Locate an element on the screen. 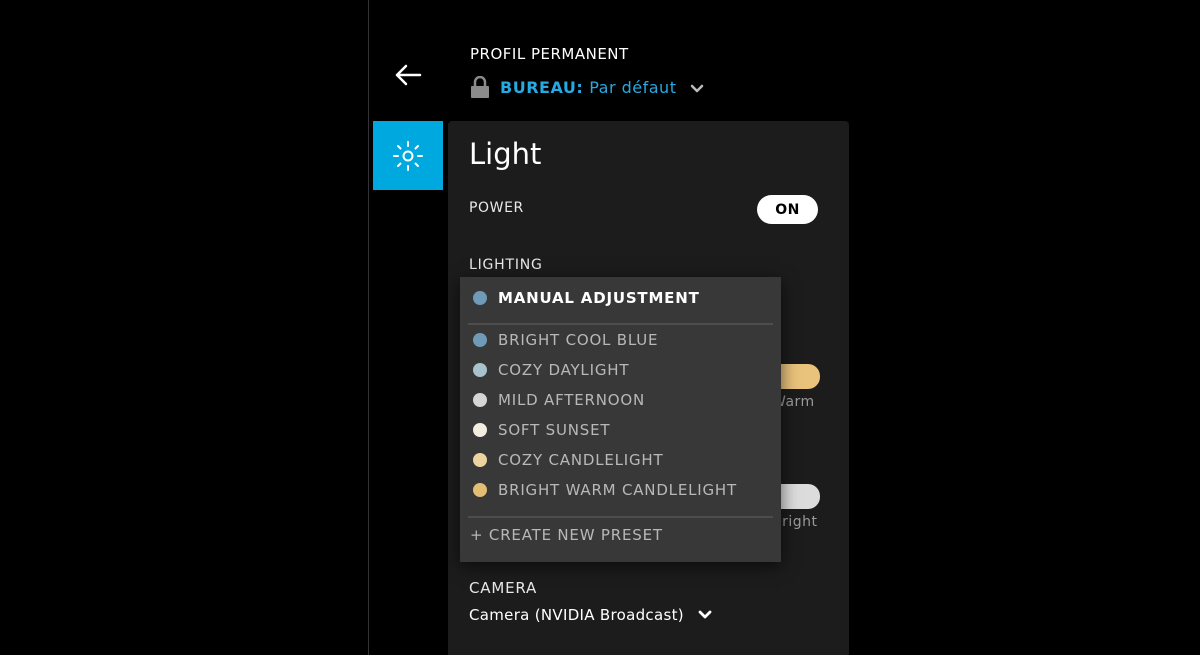 This screenshot has height=655, width=1200. tab-light is located at coordinates (408, 155).